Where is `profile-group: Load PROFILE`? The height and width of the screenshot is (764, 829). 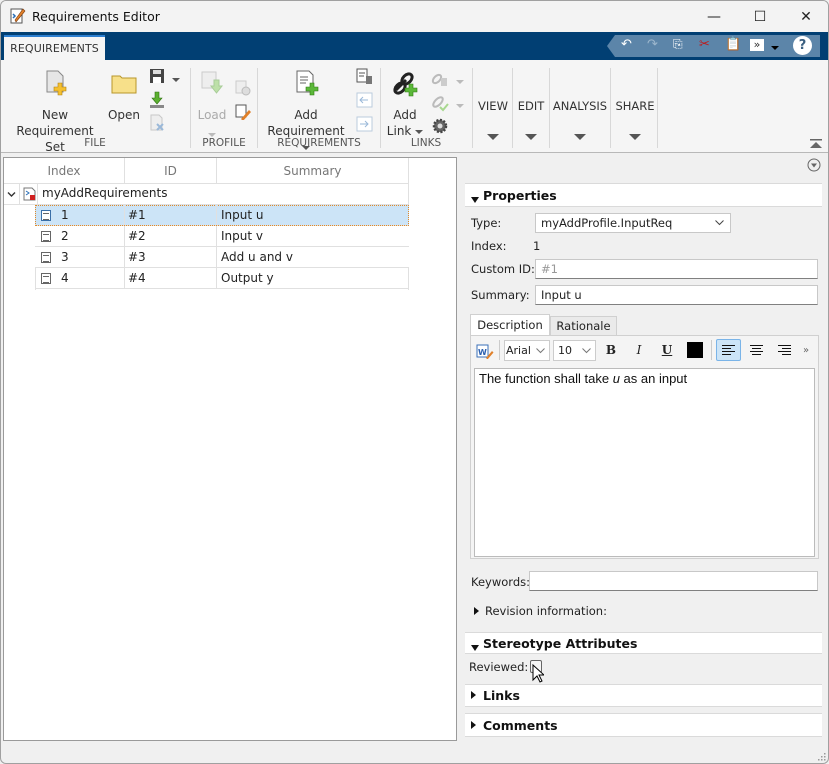
profile-group: Load PROFILE is located at coordinates (224, 108).